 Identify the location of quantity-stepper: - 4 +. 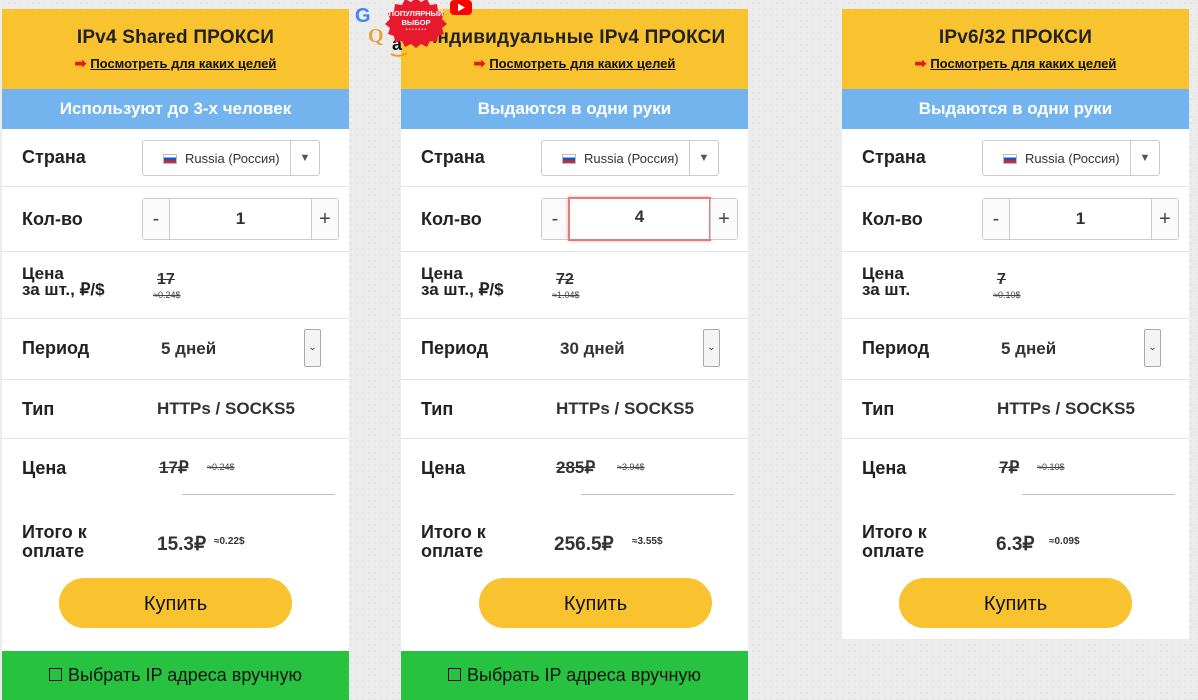
(639, 219).